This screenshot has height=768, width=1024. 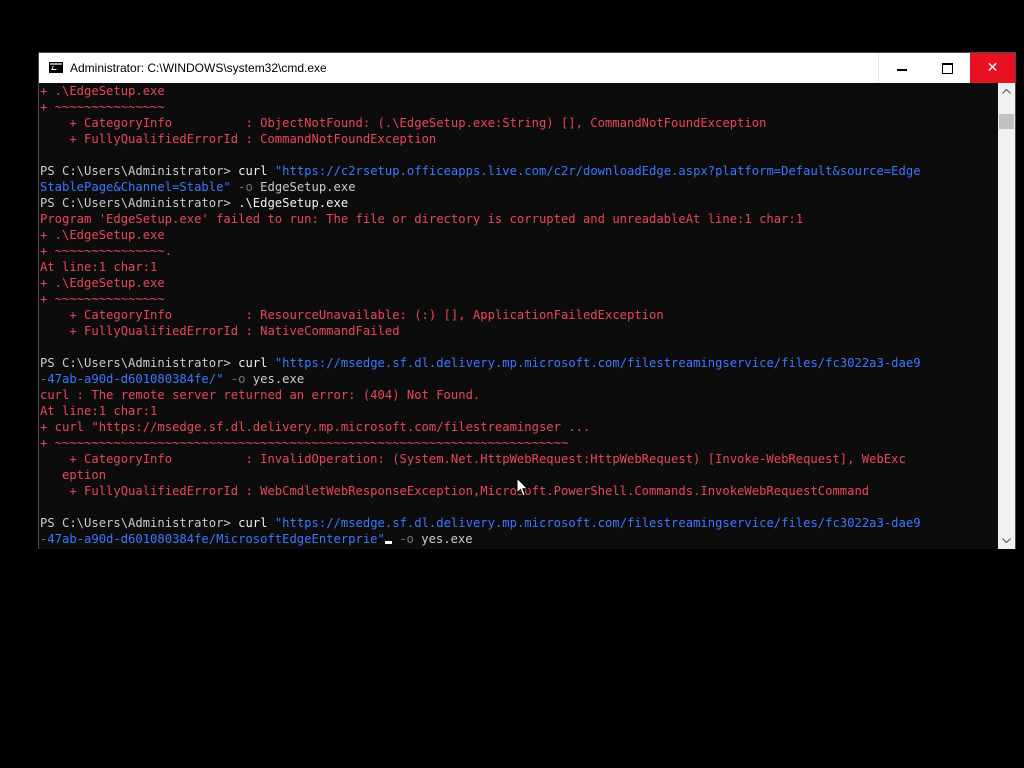 I want to click on console-text: .\EdgeSetup.exe, so click(x=293, y=203).